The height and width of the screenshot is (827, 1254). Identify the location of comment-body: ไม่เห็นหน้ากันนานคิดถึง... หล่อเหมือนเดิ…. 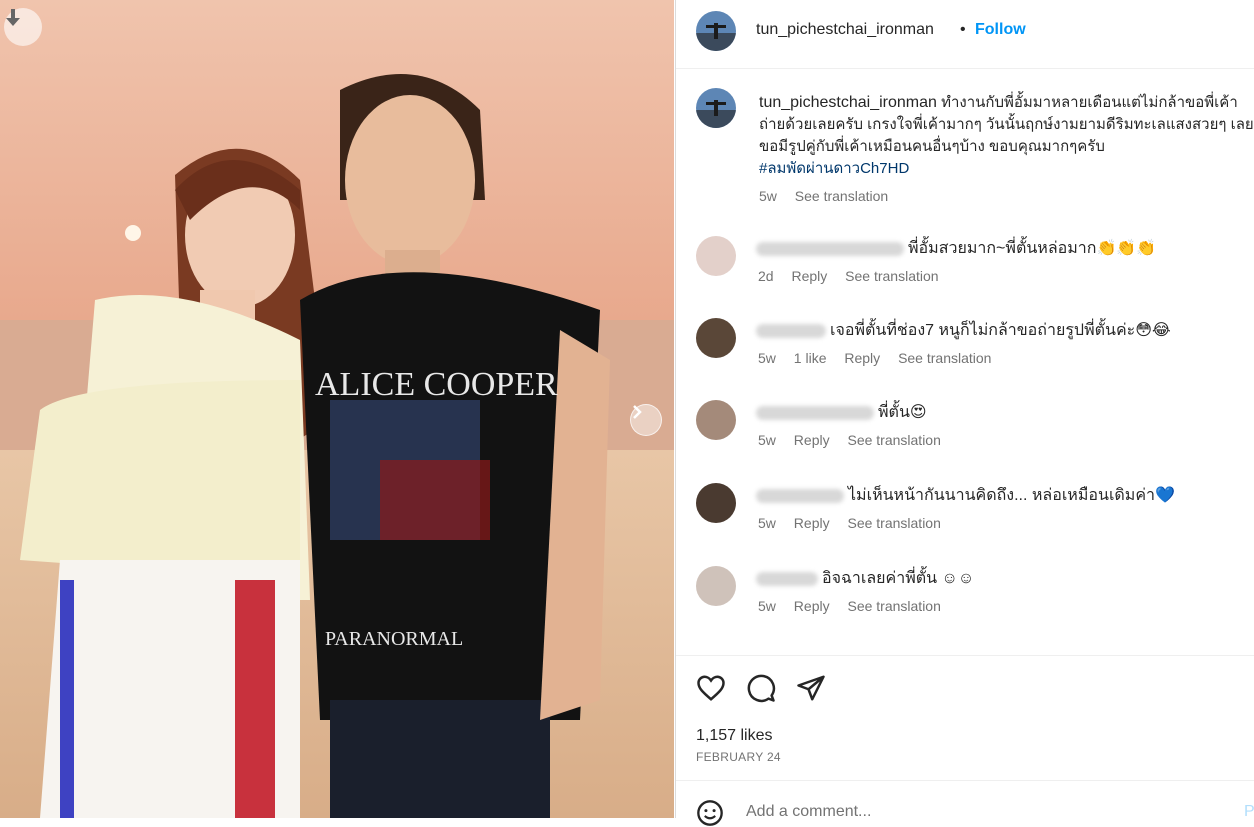
(1011, 495).